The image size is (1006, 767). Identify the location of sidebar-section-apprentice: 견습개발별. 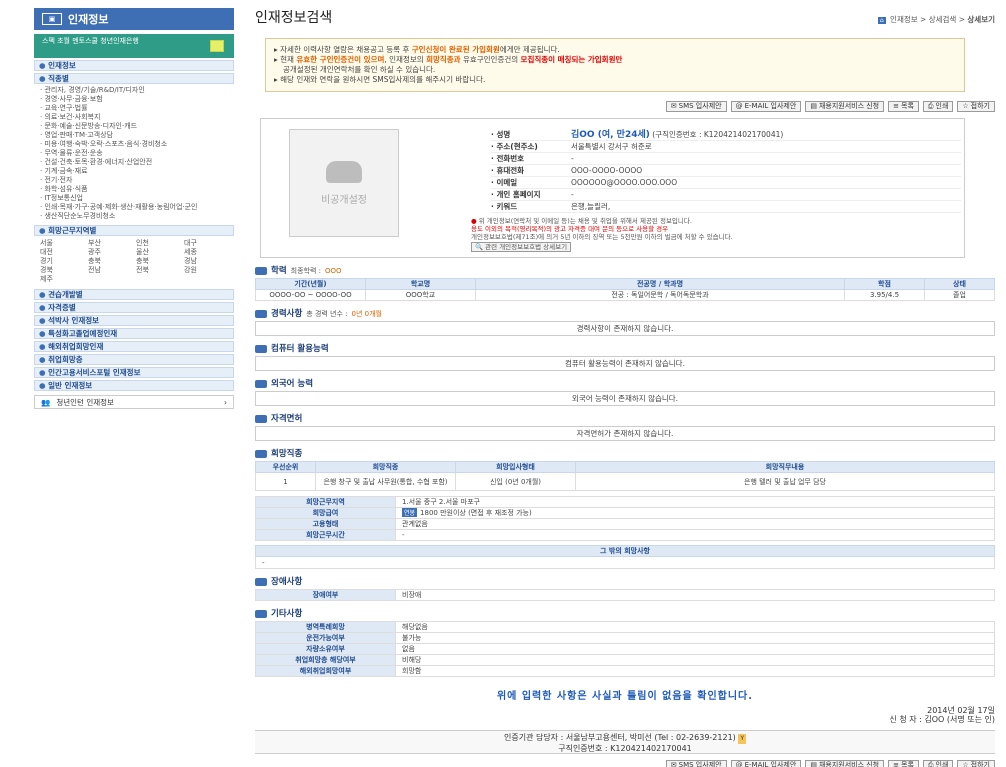
(134, 294).